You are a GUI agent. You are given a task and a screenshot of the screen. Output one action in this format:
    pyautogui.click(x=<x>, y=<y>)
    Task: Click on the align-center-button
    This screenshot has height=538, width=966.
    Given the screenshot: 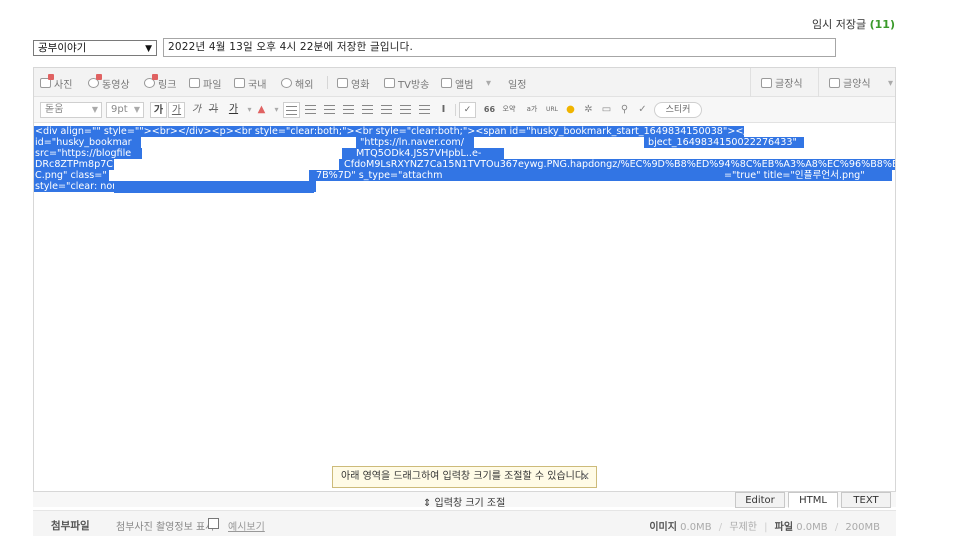 What is the action you would take?
    pyautogui.click(x=310, y=110)
    